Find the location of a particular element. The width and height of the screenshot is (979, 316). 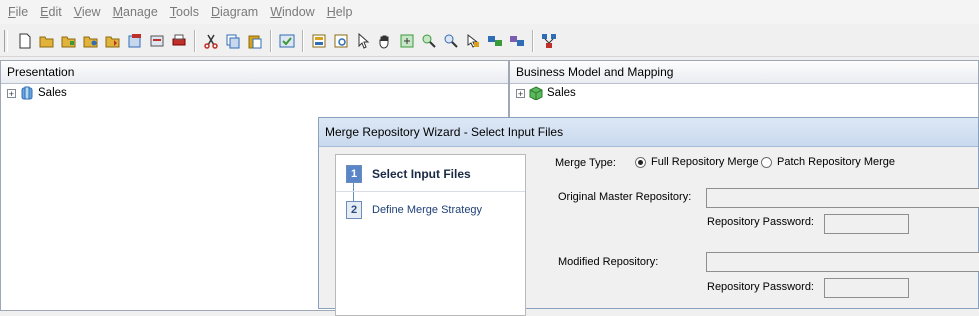

modified-repository-label: Modified Repository: is located at coordinates (608, 262).